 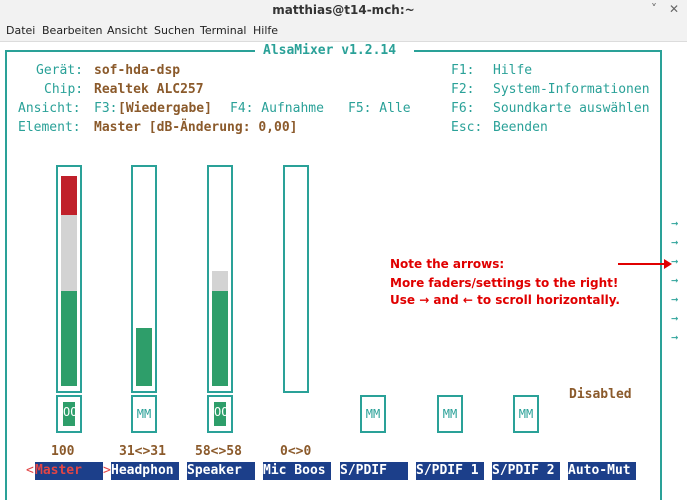 What do you see at coordinates (450, 414) in the screenshot?
I see `switch-spdif-1: MM` at bounding box center [450, 414].